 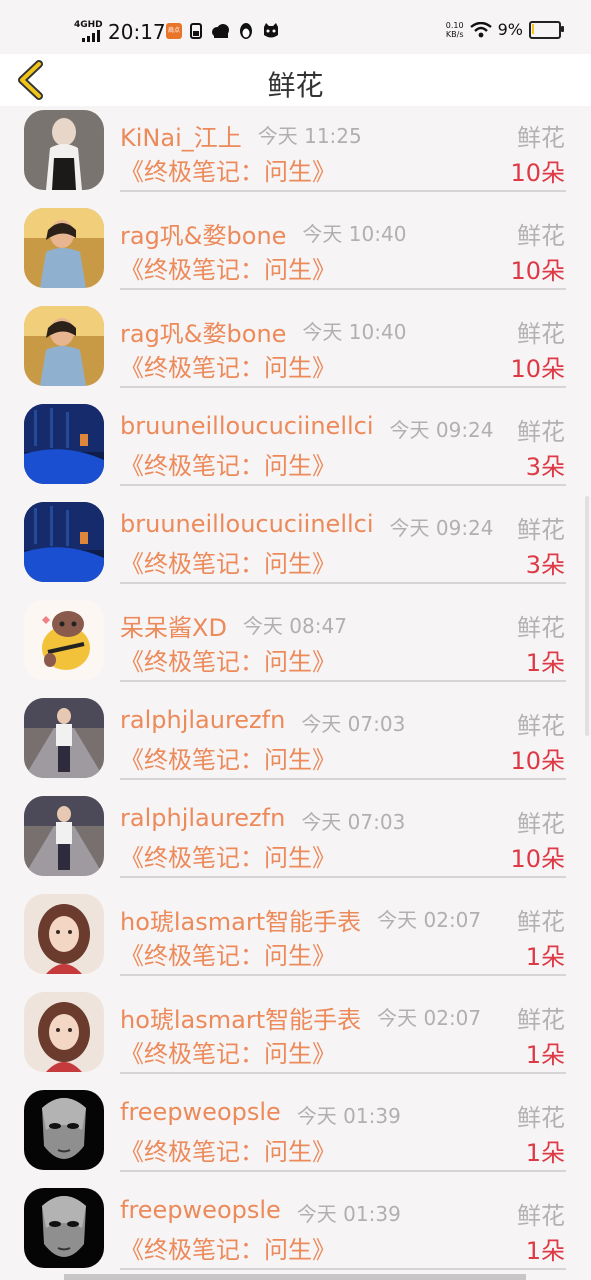 What do you see at coordinates (196, 31) in the screenshot?
I see `sim-icon` at bounding box center [196, 31].